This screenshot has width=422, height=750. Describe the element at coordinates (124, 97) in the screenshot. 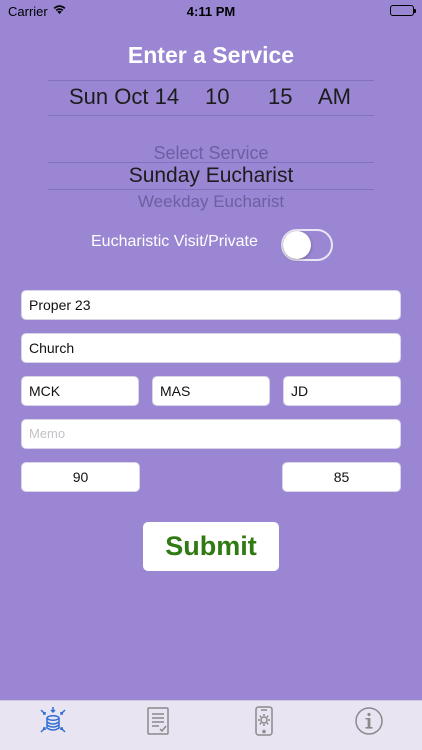

I see `date-picker-day: Sun Oct 14` at that location.